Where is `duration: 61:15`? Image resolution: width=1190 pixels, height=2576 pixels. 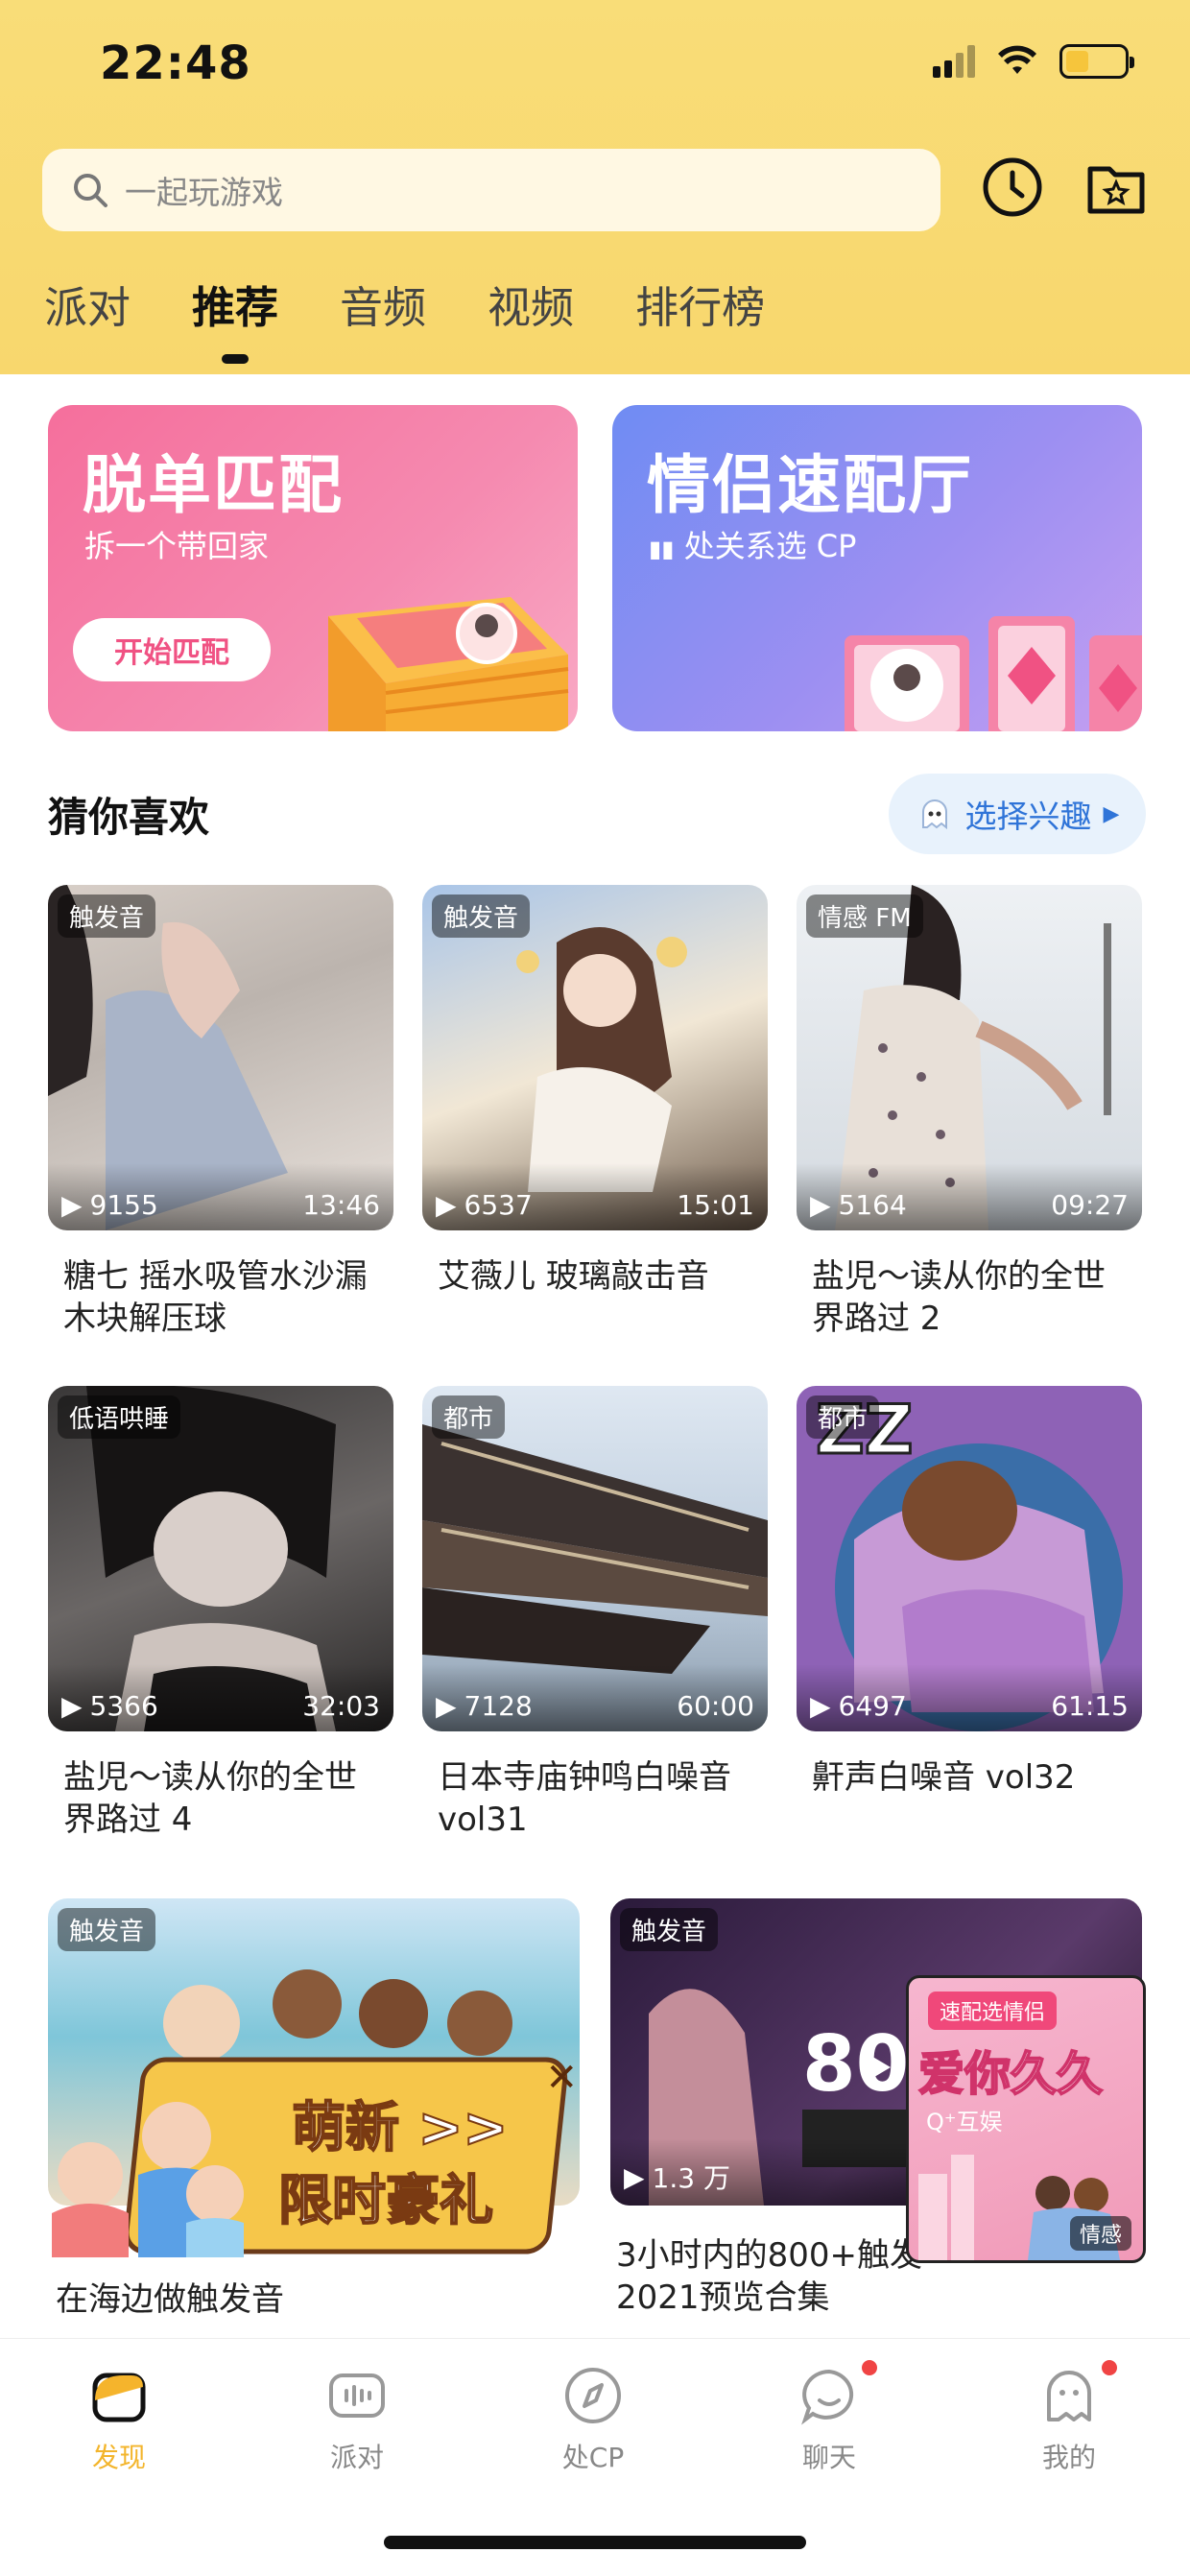 duration: 61:15 is located at coordinates (1090, 1706).